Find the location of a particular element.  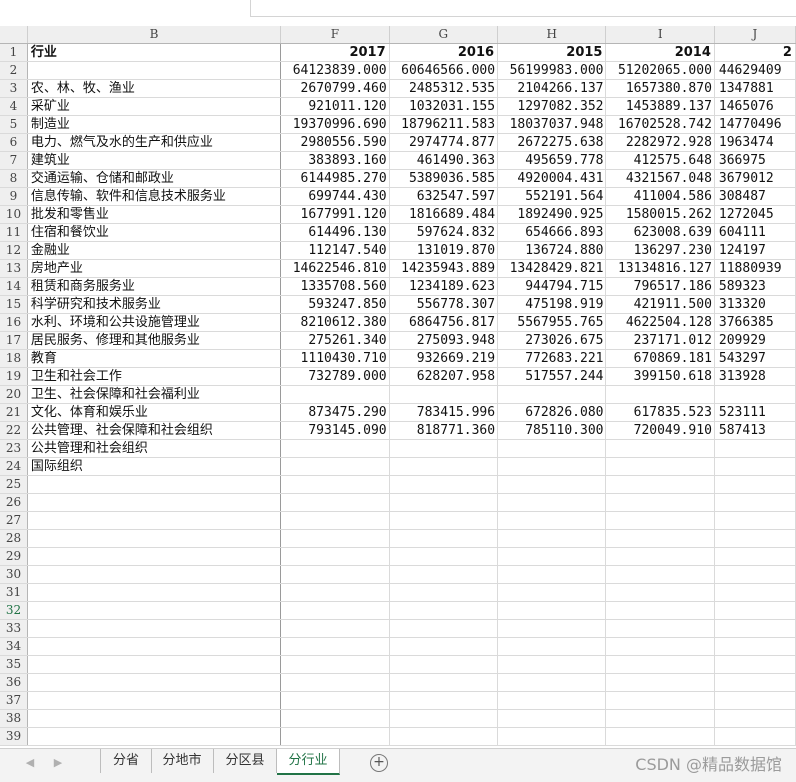

row-header: 6 is located at coordinates (14, 142).